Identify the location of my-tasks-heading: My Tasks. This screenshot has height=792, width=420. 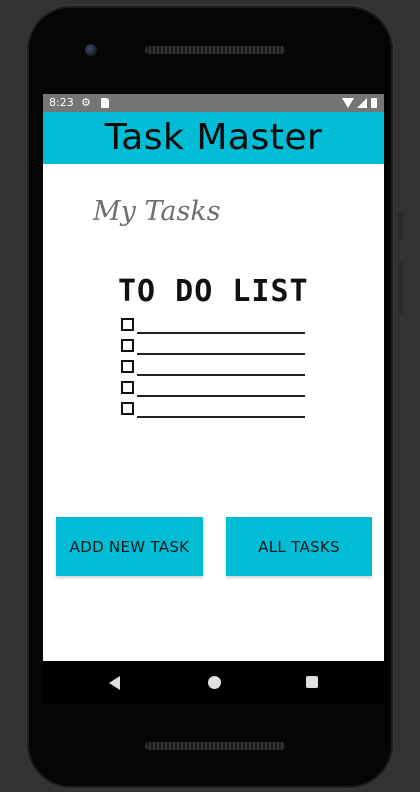
(157, 211).